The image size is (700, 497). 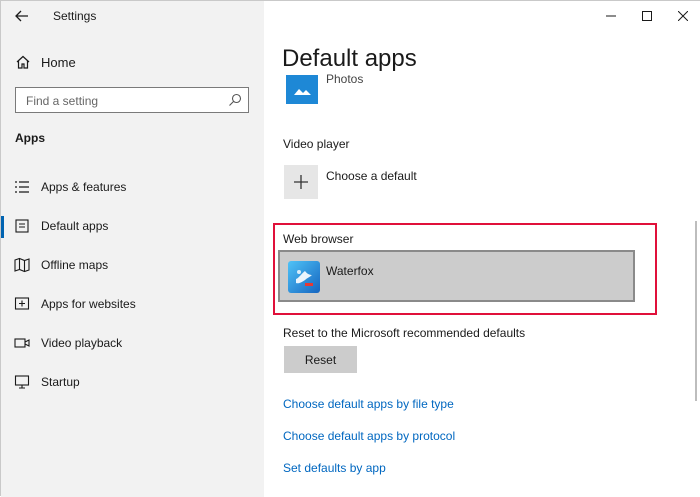 What do you see at coordinates (58, 62) in the screenshot?
I see `home-label: Home` at bounding box center [58, 62].